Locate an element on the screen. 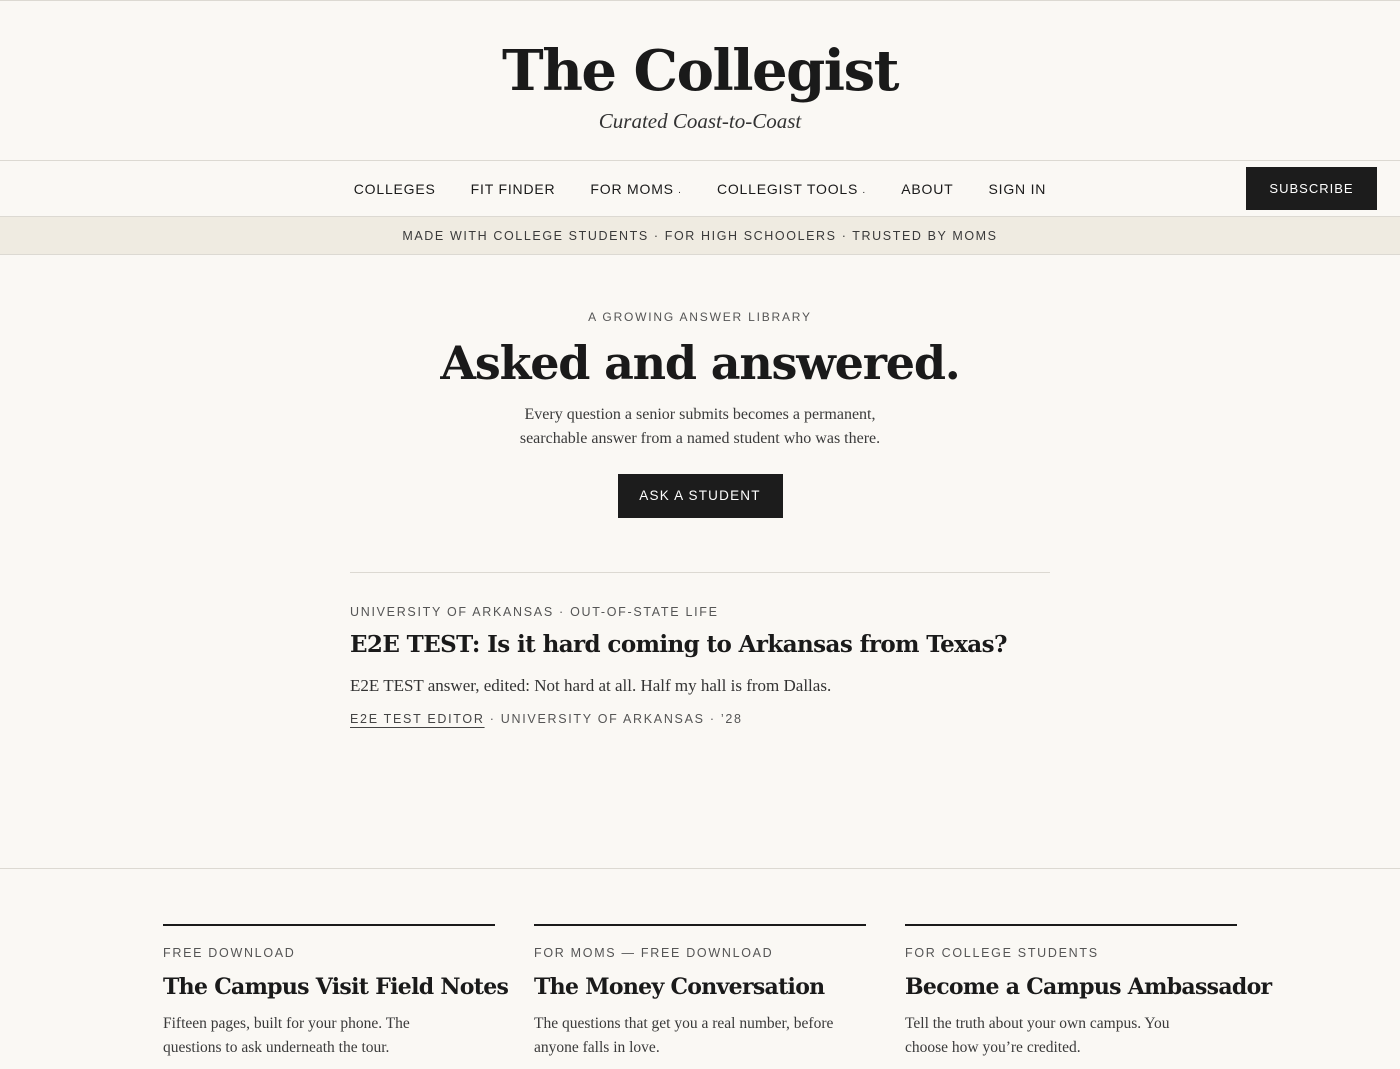  masthead: The Collegist Curated Coast-to-Coast is located at coordinates (700, 81).